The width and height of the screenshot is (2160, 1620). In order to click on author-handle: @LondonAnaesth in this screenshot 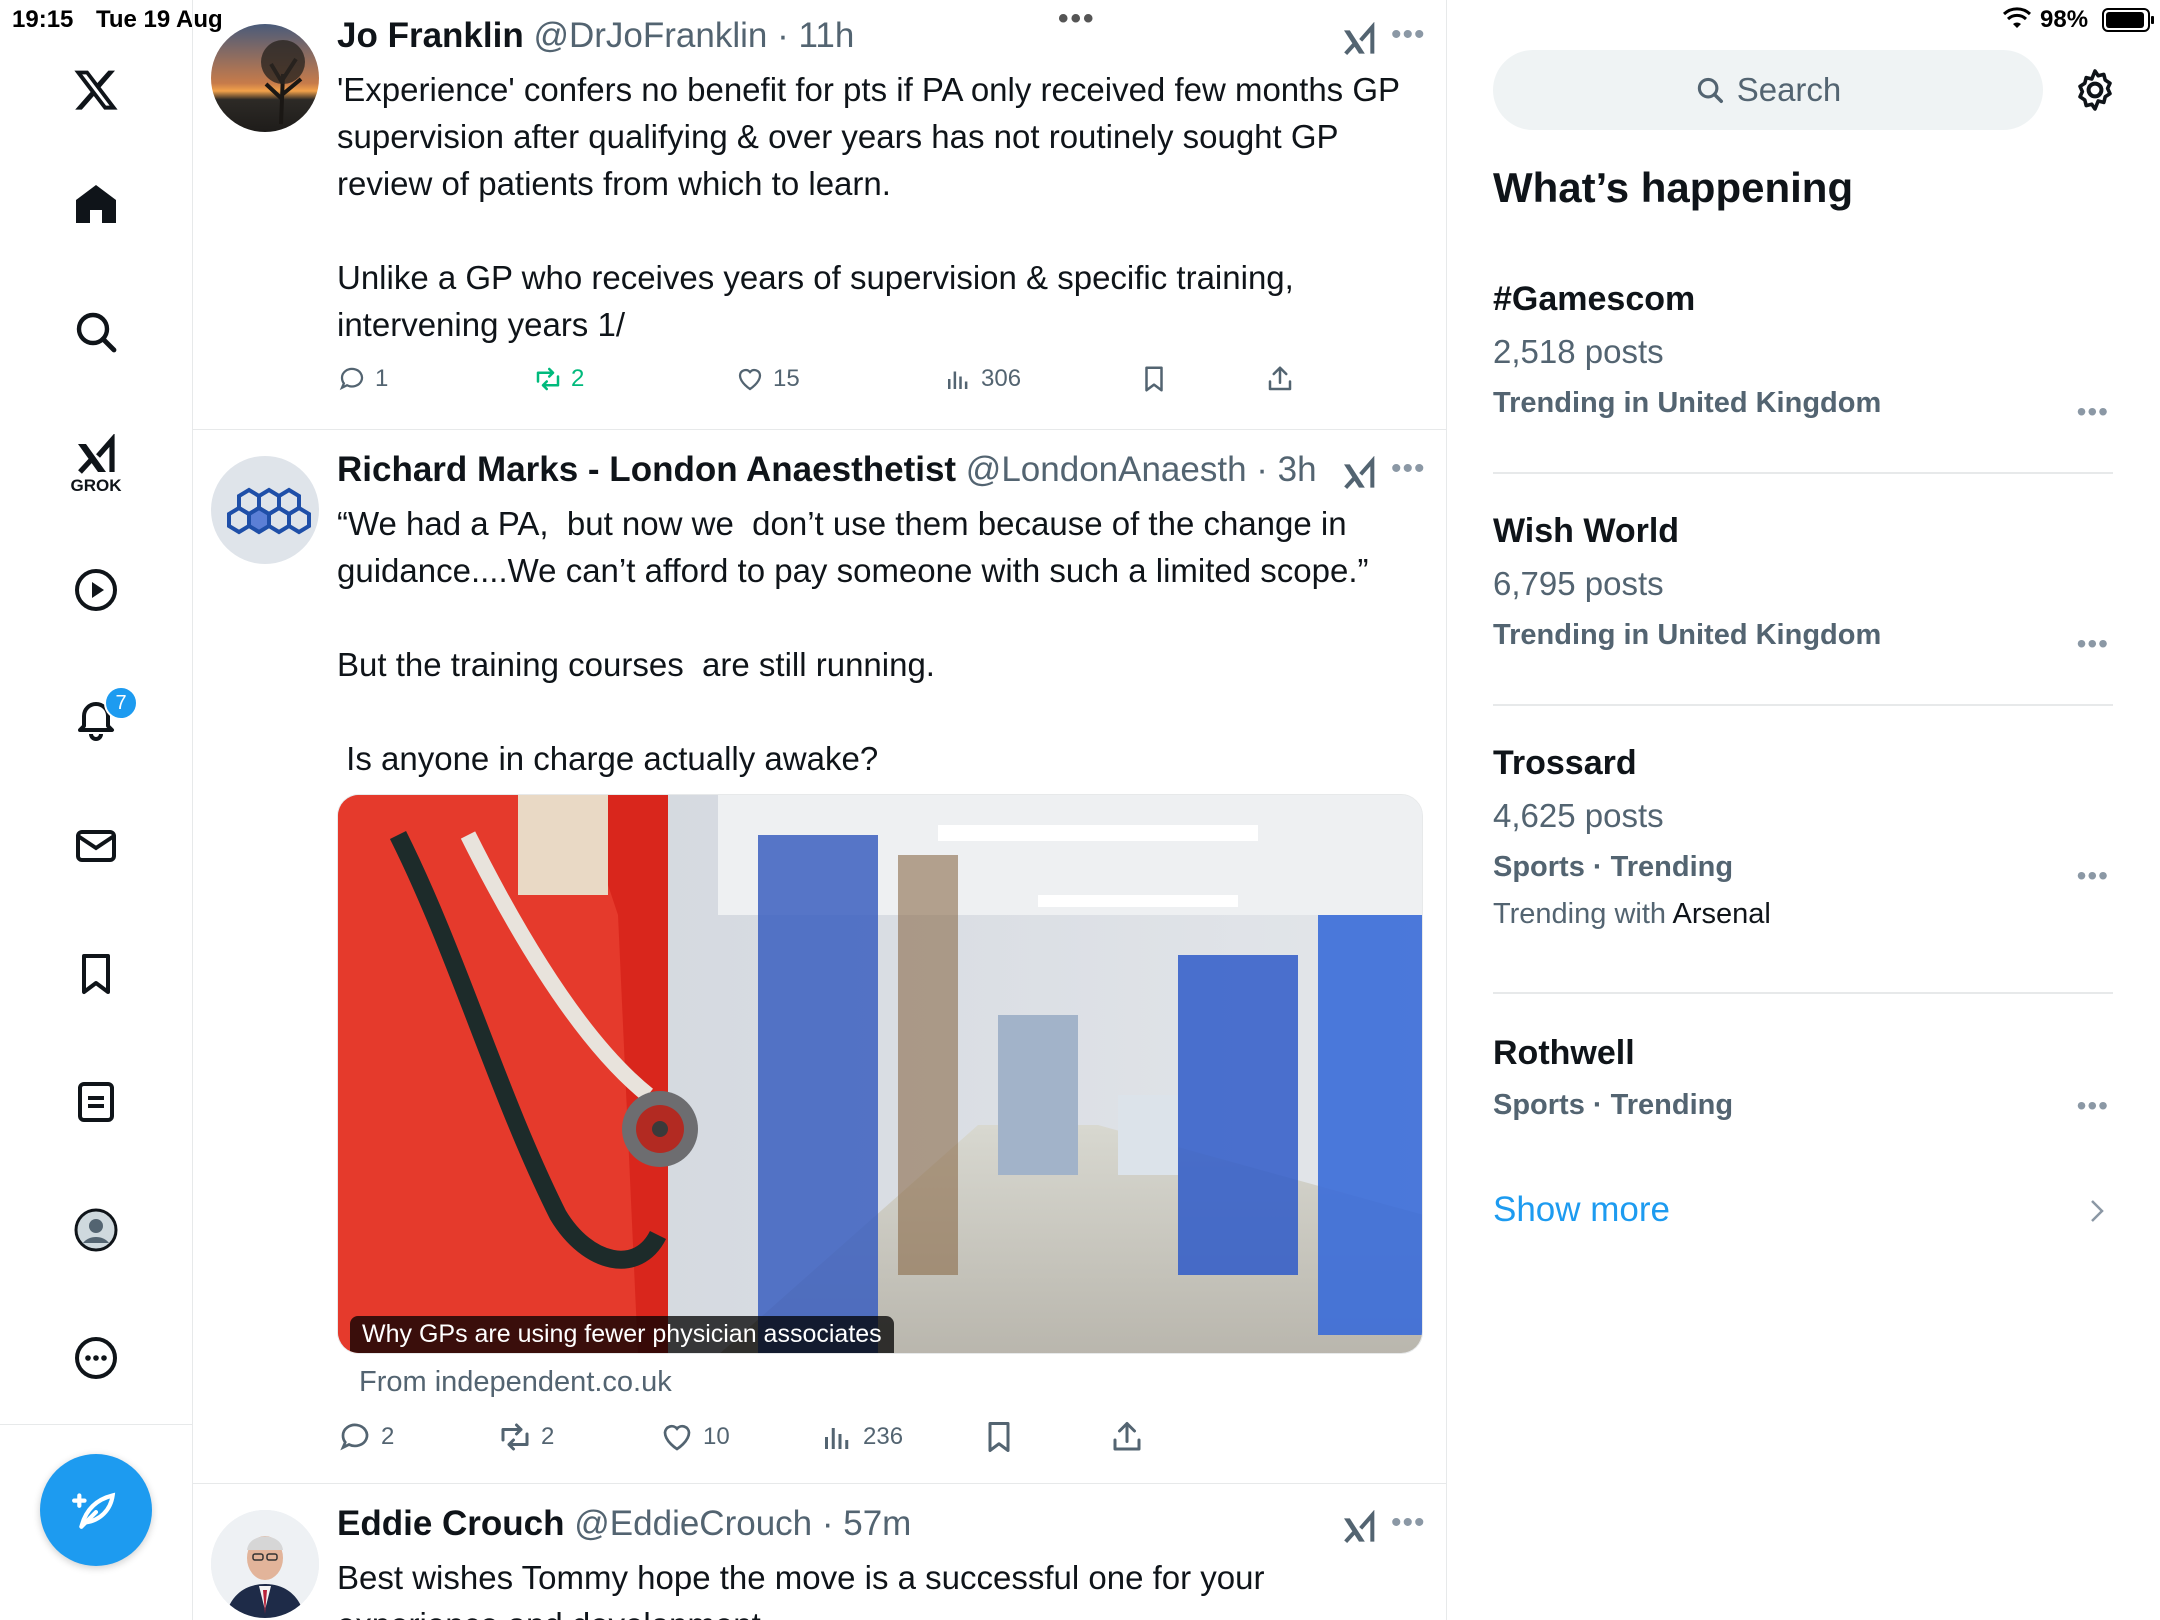, I will do `click(1106, 469)`.